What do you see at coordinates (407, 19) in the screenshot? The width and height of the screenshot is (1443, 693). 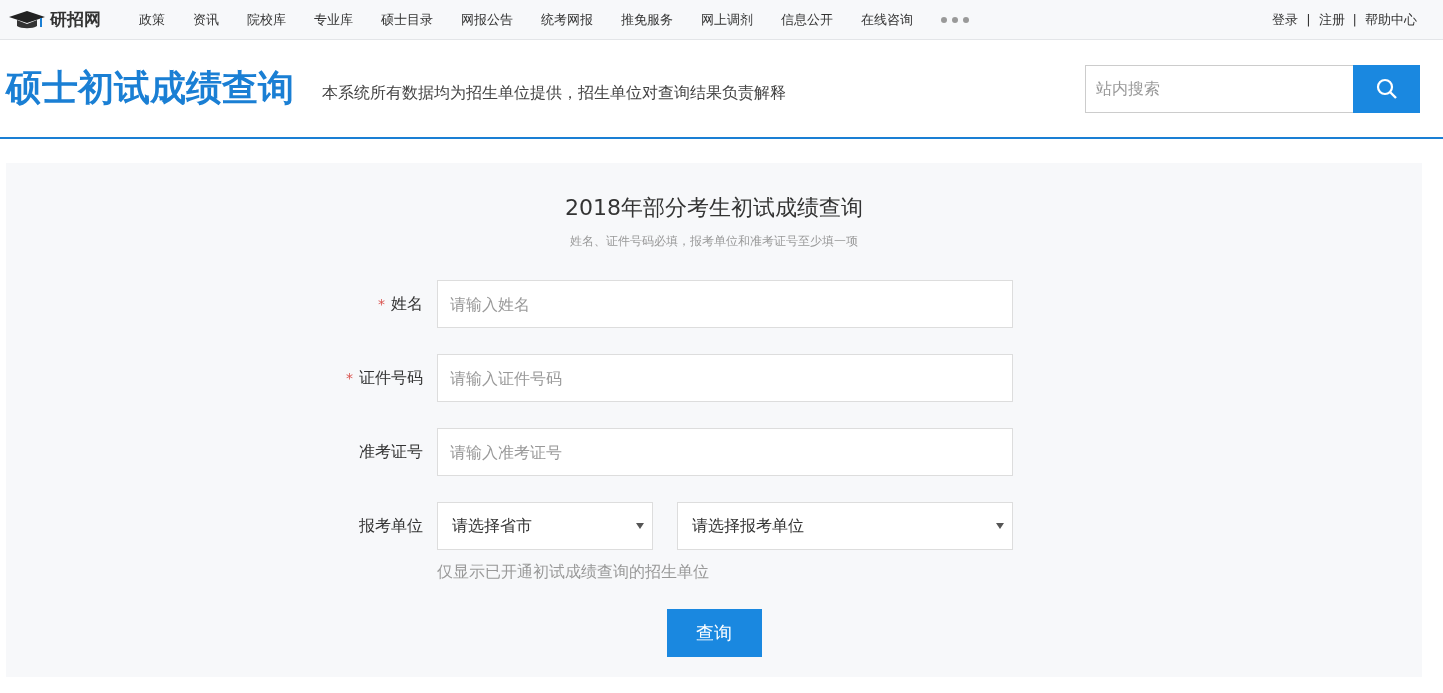 I see `nav-link: 硕士目录` at bounding box center [407, 19].